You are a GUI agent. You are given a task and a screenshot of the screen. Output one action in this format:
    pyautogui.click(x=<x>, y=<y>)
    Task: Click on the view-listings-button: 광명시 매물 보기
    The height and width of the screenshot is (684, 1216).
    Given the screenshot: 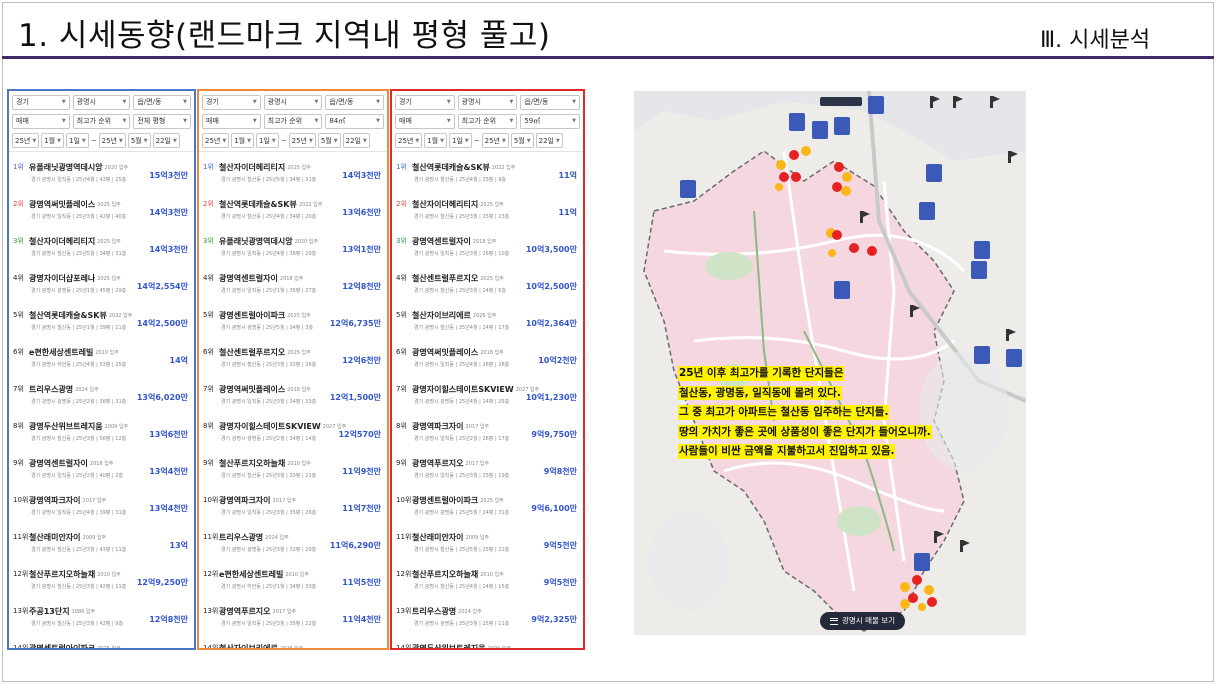 What is the action you would take?
    pyautogui.click(x=863, y=621)
    